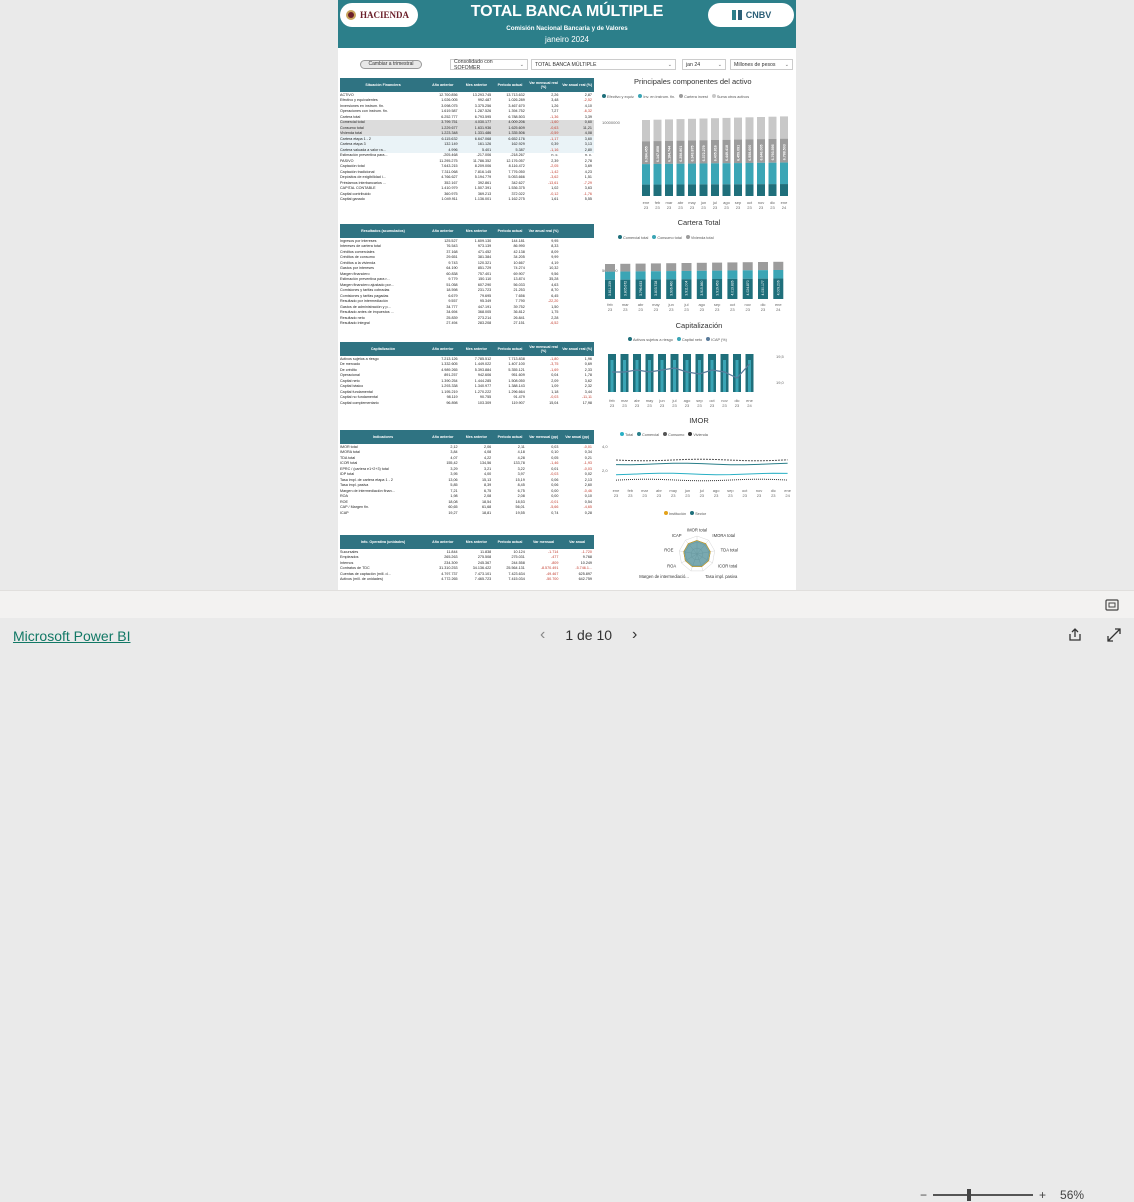 The image size is (1134, 1202). I want to click on unidades-dropdown: Millones de pesos ⌄, so click(761, 64).